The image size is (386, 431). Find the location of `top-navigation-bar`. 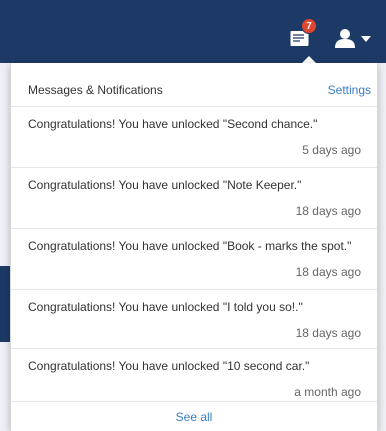

top-navigation-bar is located at coordinates (193, 31).